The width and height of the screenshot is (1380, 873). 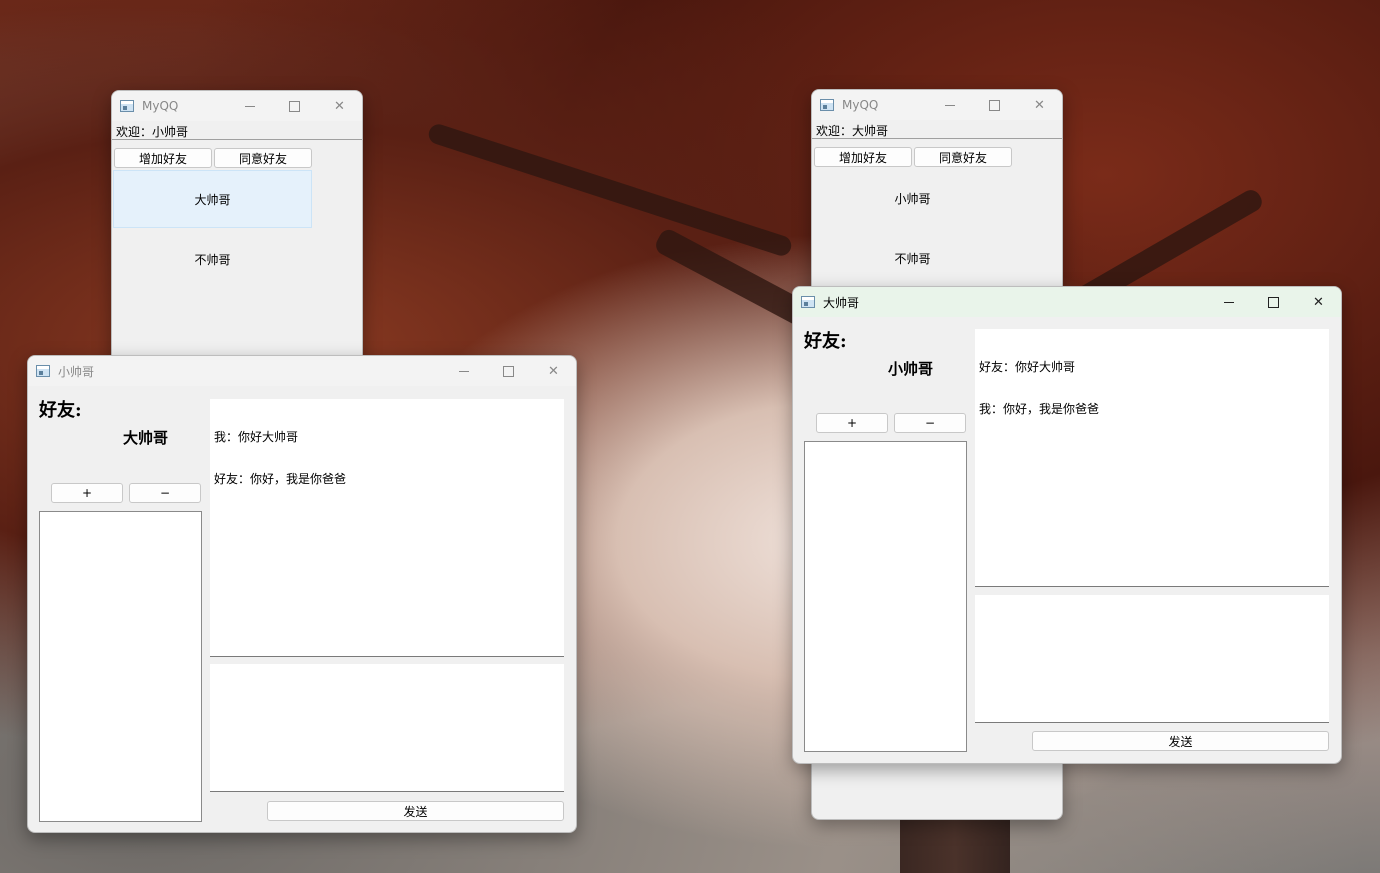 What do you see at coordinates (280, 479) in the screenshot?
I see `message-line: 好友：你好，我是你爸爸` at bounding box center [280, 479].